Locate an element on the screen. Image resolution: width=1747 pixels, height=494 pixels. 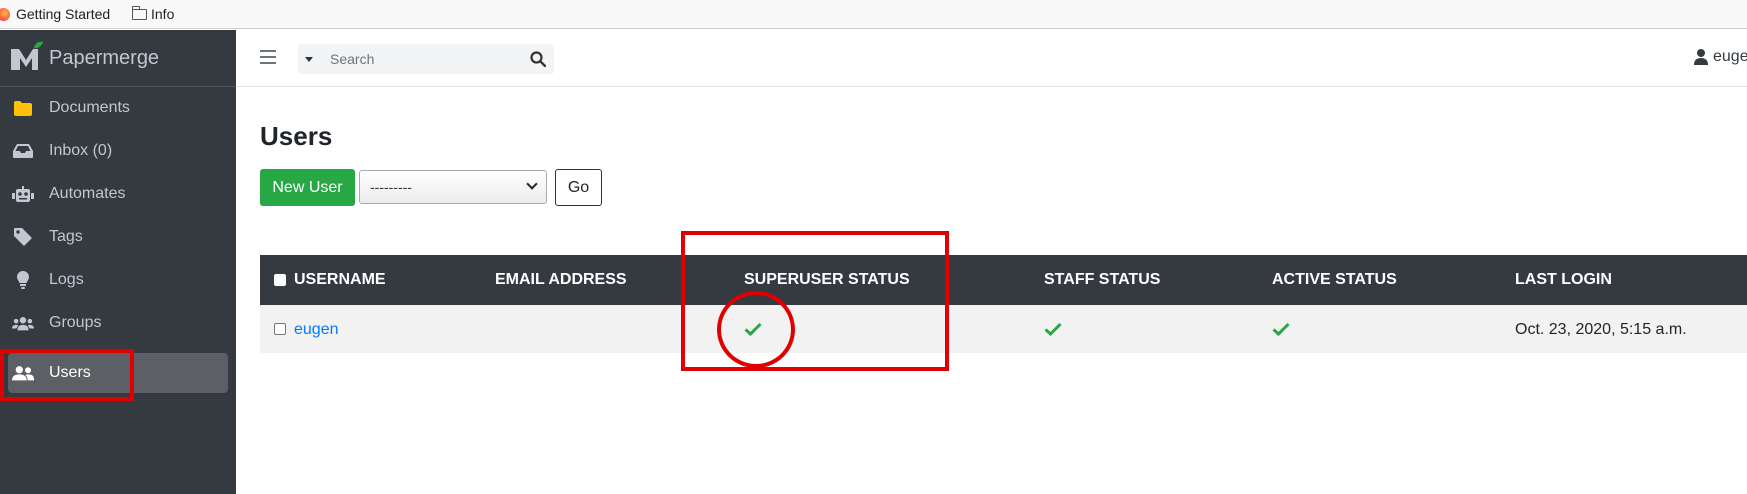
page-title: Users is located at coordinates (296, 136).